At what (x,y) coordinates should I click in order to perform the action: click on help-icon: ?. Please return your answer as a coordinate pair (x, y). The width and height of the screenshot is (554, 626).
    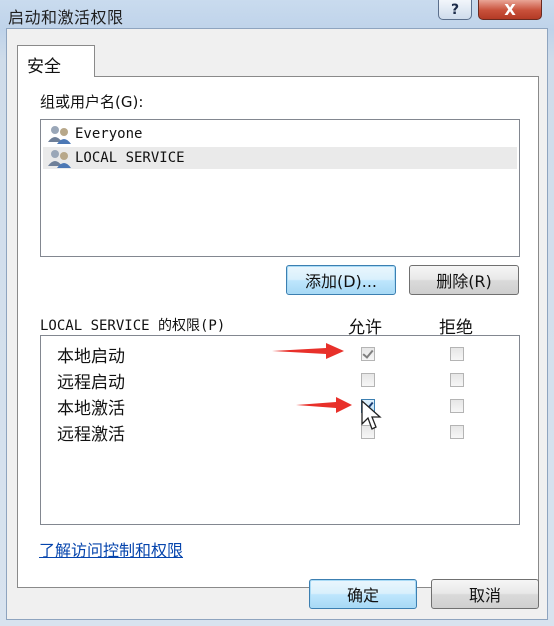
    Looking at the image, I should click on (455, 9).